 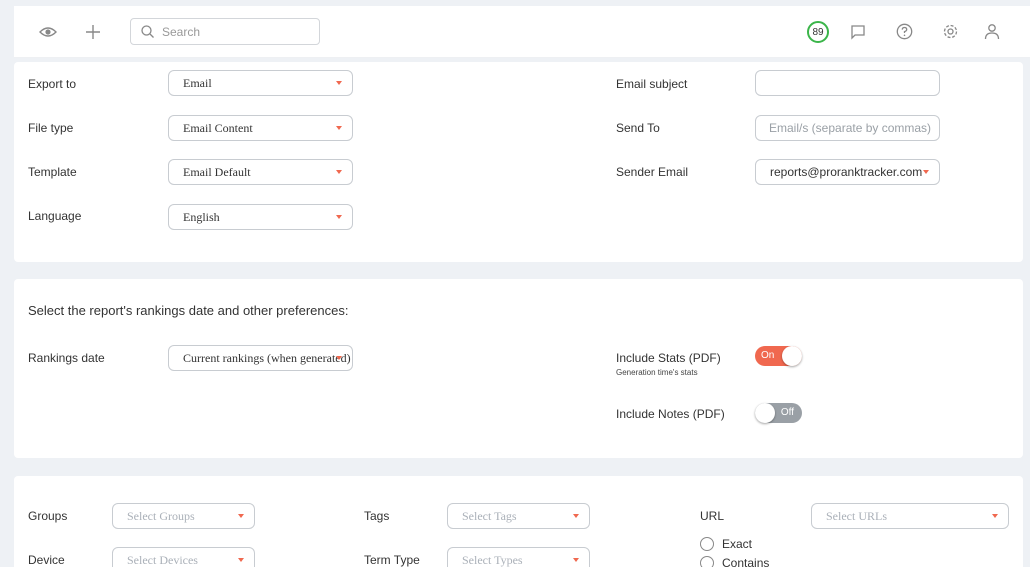 I want to click on search-icon, so click(x=147, y=31).